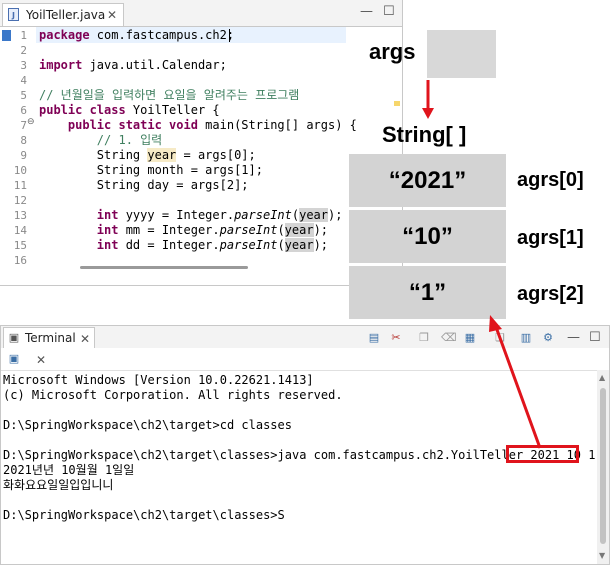 This screenshot has height=565, width=612. What do you see at coordinates (164, 267) in the screenshot?
I see `horizontal-scrollbar` at bounding box center [164, 267].